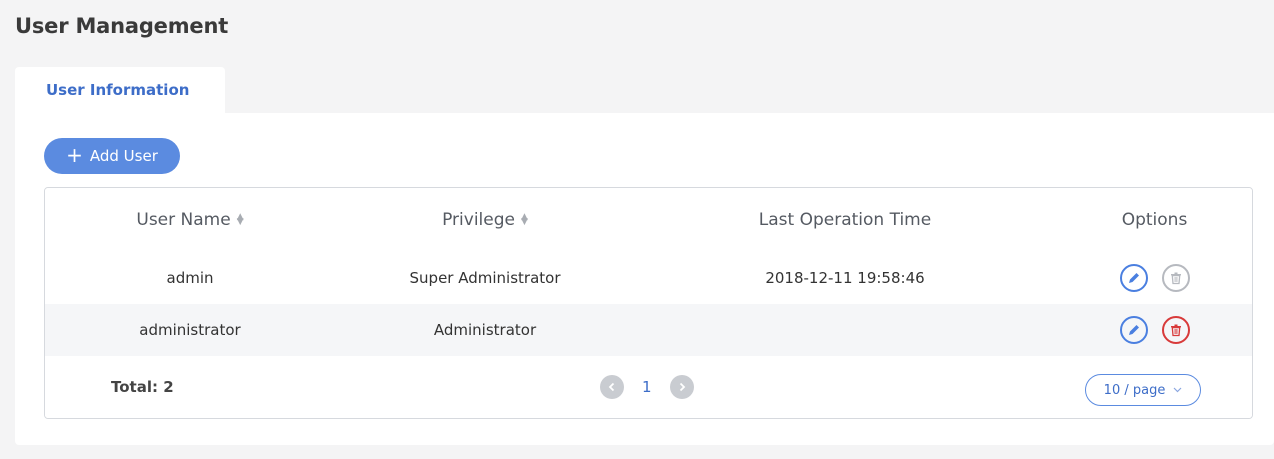 This screenshot has width=1274, height=459. What do you see at coordinates (485, 330) in the screenshot?
I see `cell-privilege: Administrator` at bounding box center [485, 330].